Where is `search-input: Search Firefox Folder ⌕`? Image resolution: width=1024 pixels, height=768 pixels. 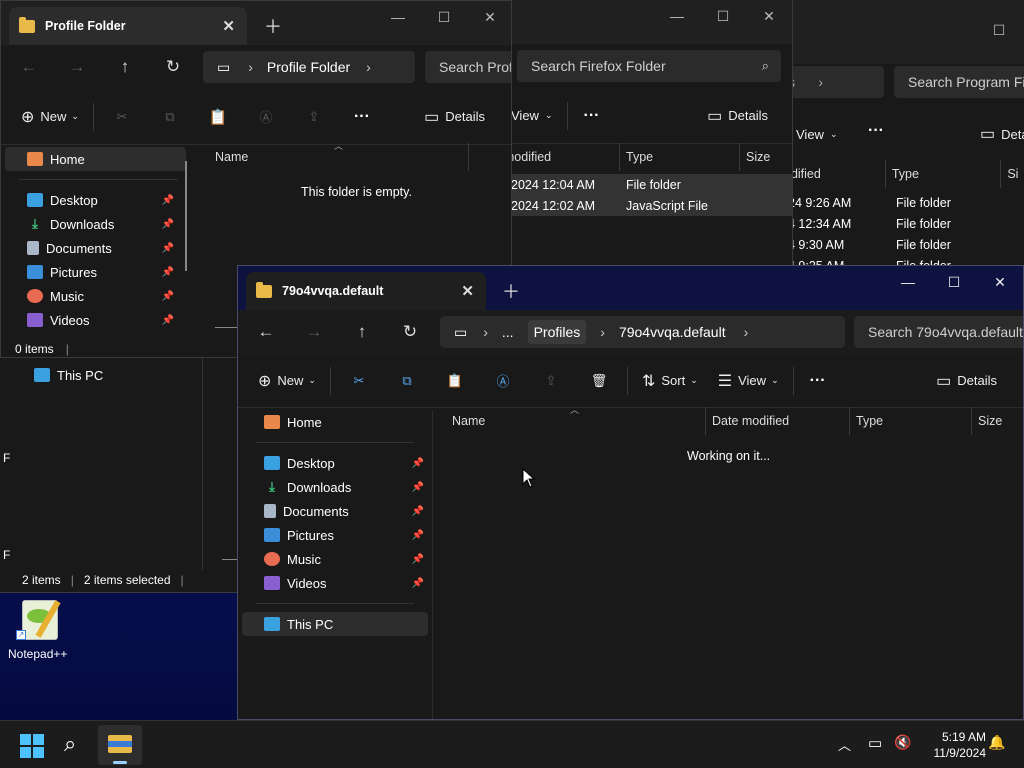
search-input: Search Firefox Folder ⌕ is located at coordinates (649, 66).